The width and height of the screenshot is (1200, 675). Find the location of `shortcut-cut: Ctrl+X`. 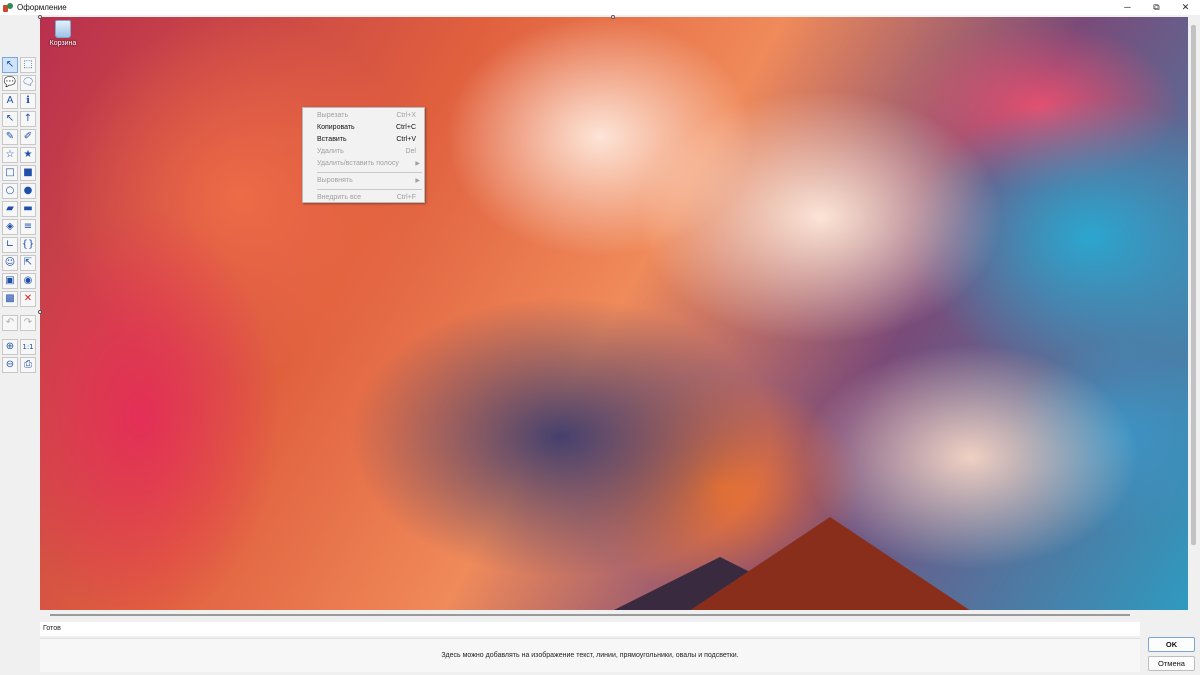

shortcut-cut: Ctrl+X is located at coordinates (406, 115).